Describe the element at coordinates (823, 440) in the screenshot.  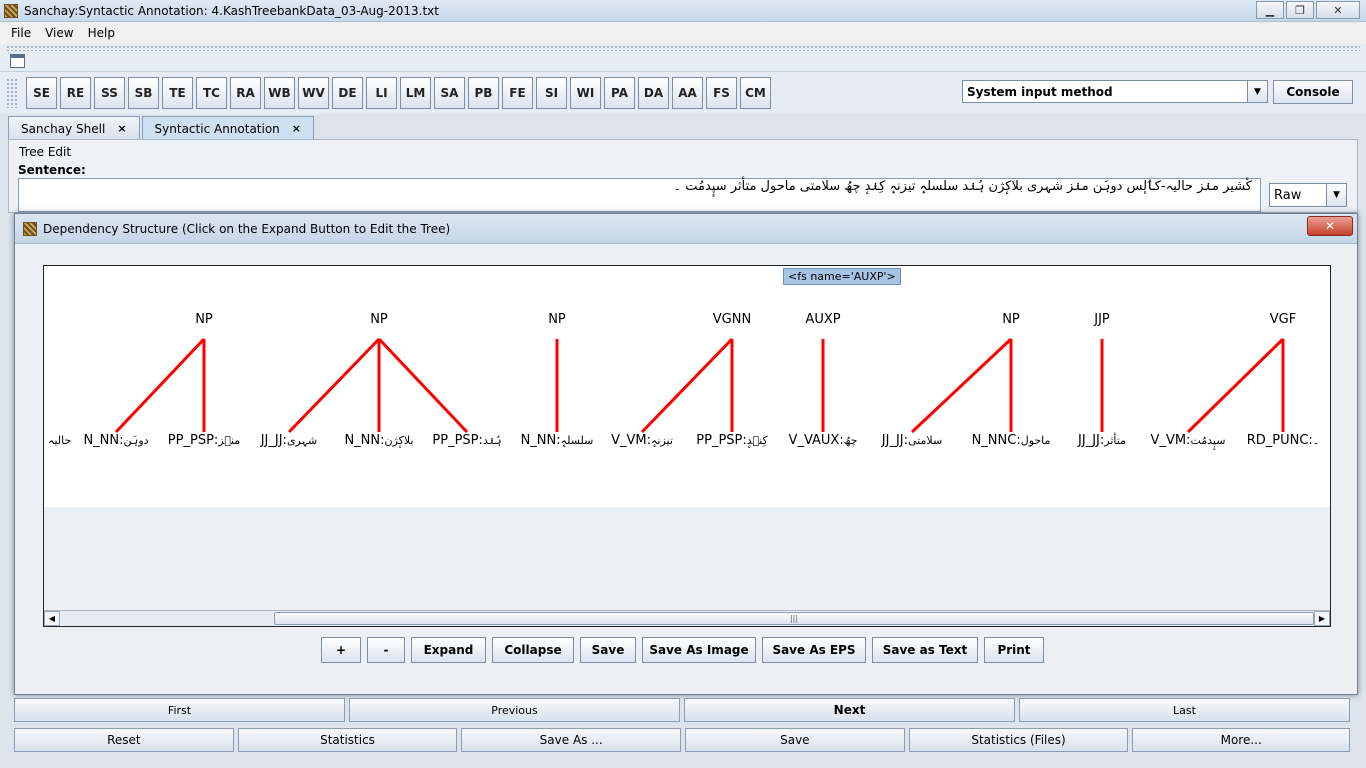
I see `leaf-node: V_VAUX:چھُ` at that location.